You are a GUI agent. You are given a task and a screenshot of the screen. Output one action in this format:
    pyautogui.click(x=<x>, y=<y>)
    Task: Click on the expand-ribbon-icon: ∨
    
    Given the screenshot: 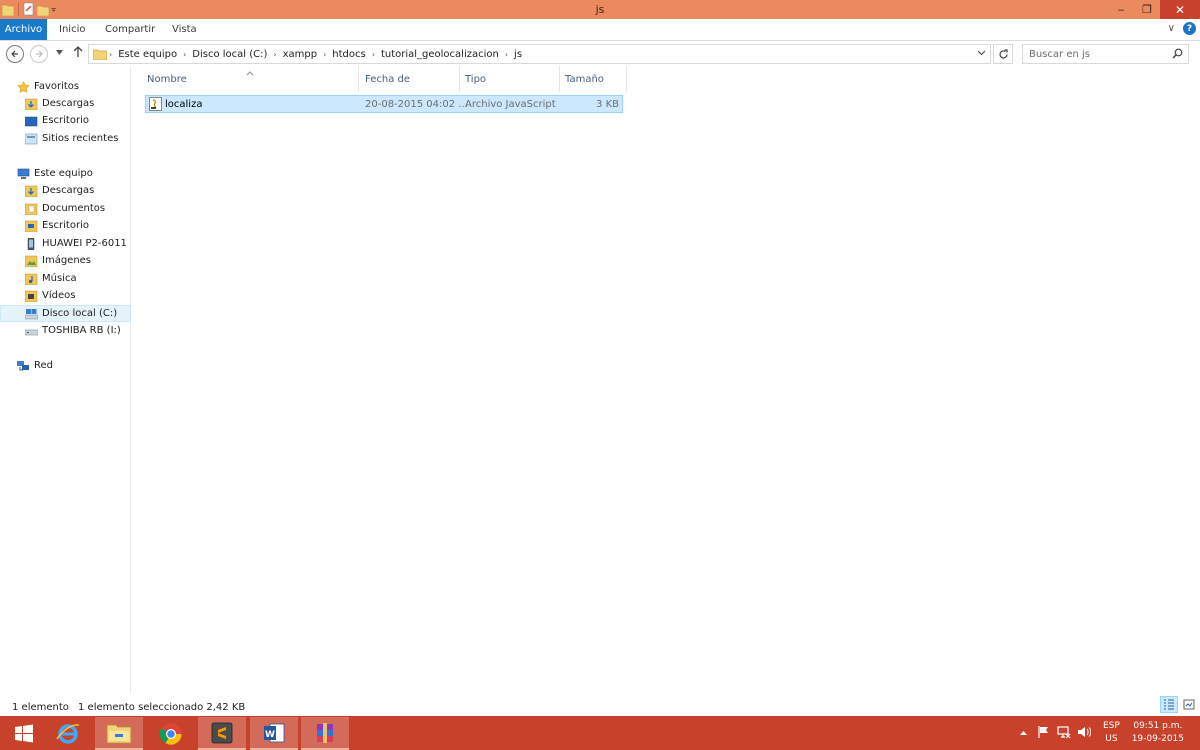 What is the action you would take?
    pyautogui.click(x=1171, y=28)
    